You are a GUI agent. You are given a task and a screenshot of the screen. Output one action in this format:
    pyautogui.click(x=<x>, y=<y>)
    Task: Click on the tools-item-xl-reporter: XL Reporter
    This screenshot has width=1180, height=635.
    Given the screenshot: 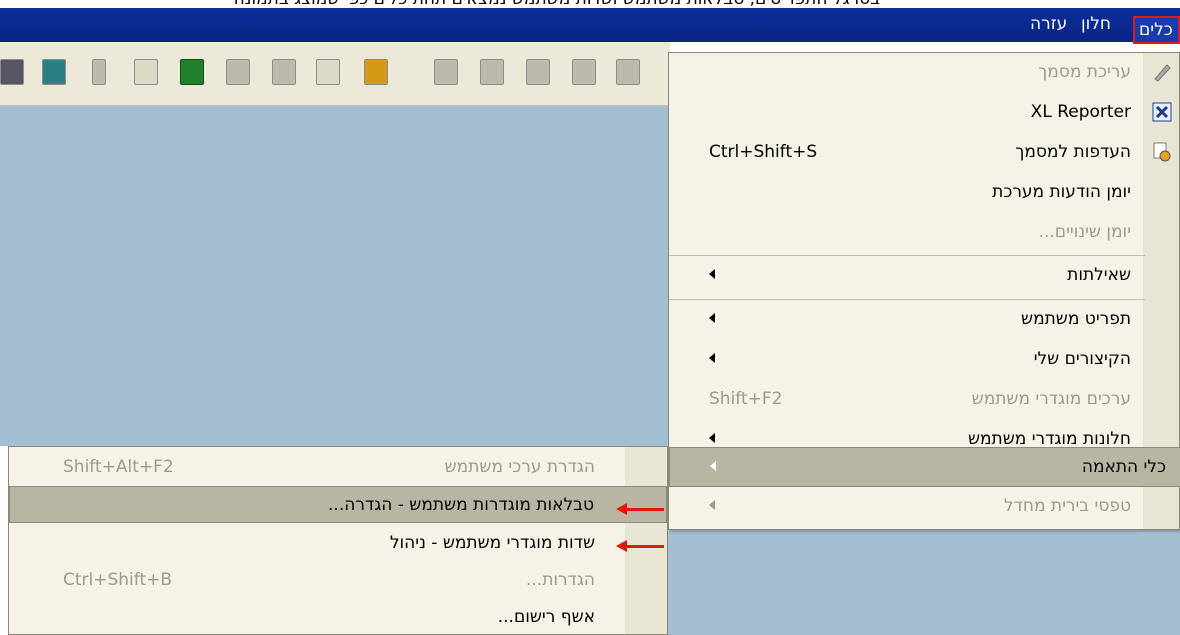 What is the action you would take?
    pyautogui.click(x=907, y=113)
    